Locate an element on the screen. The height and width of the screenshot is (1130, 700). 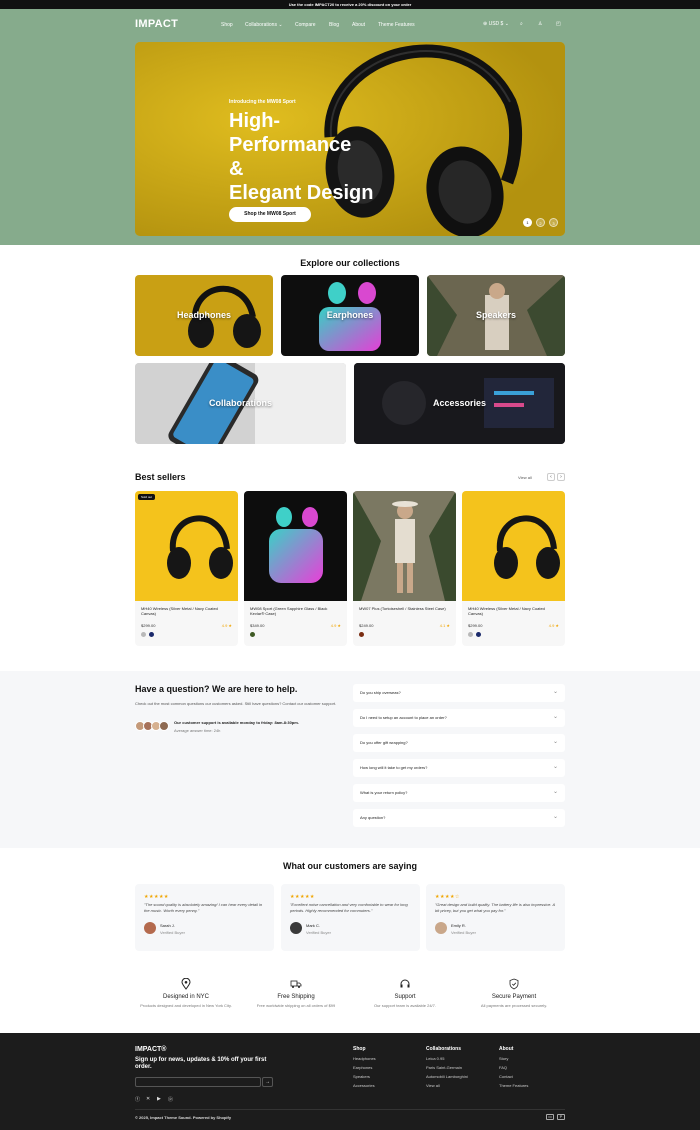
arrow-right-icon: → is located at coordinates (267, 1082).